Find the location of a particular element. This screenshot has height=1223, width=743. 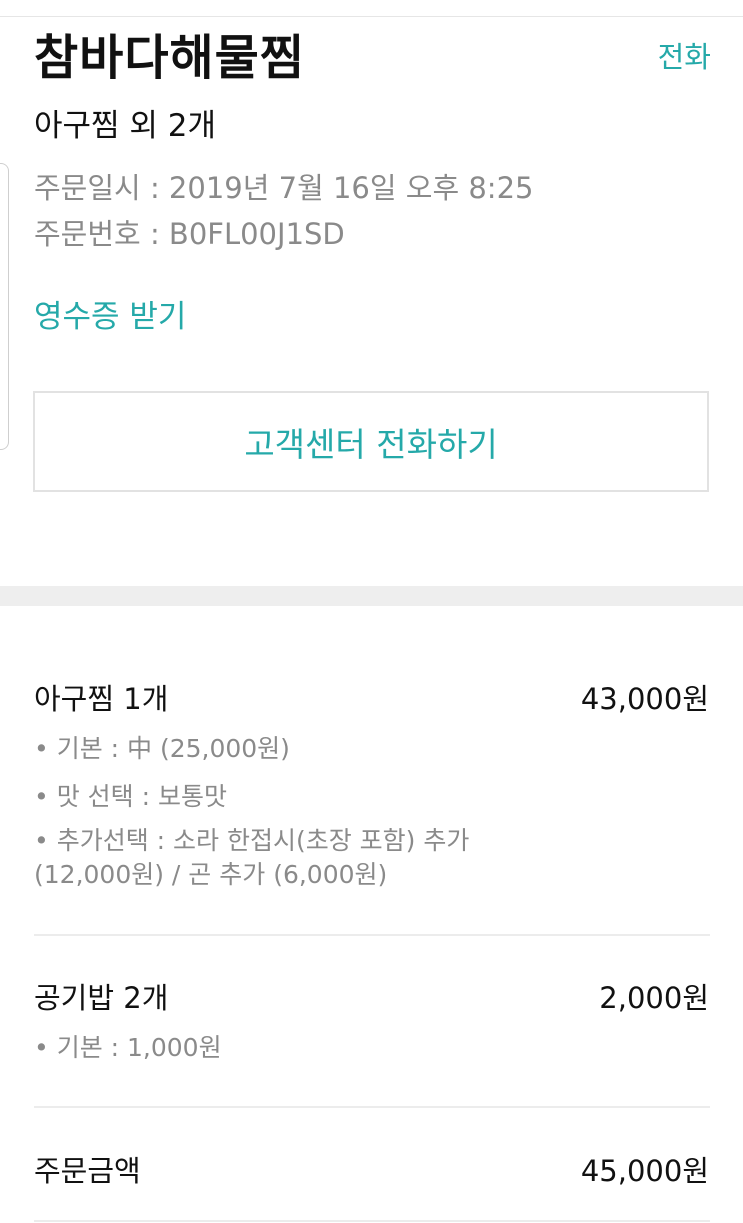

bottom-divider is located at coordinates (372, 1221).